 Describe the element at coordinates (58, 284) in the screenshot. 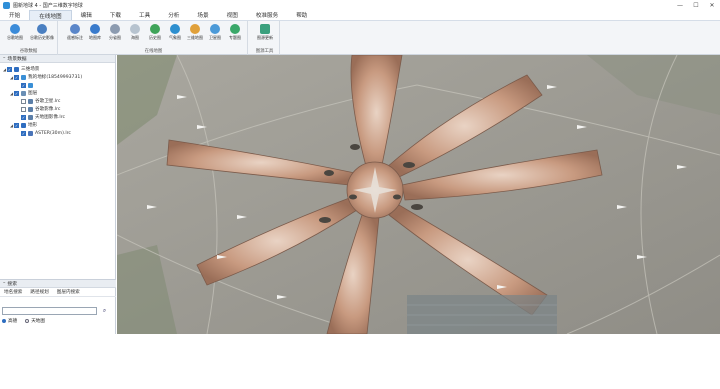

I see `search-panel-header: – 搜索` at that location.